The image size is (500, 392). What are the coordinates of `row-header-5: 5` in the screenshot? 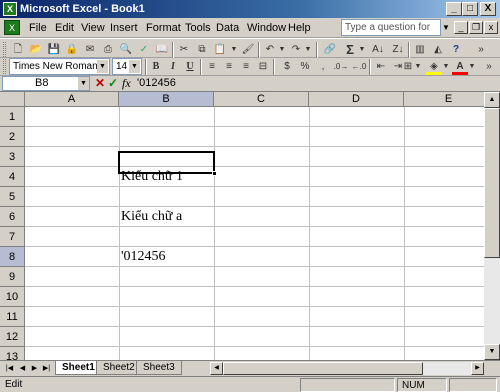 It's located at (12, 197).